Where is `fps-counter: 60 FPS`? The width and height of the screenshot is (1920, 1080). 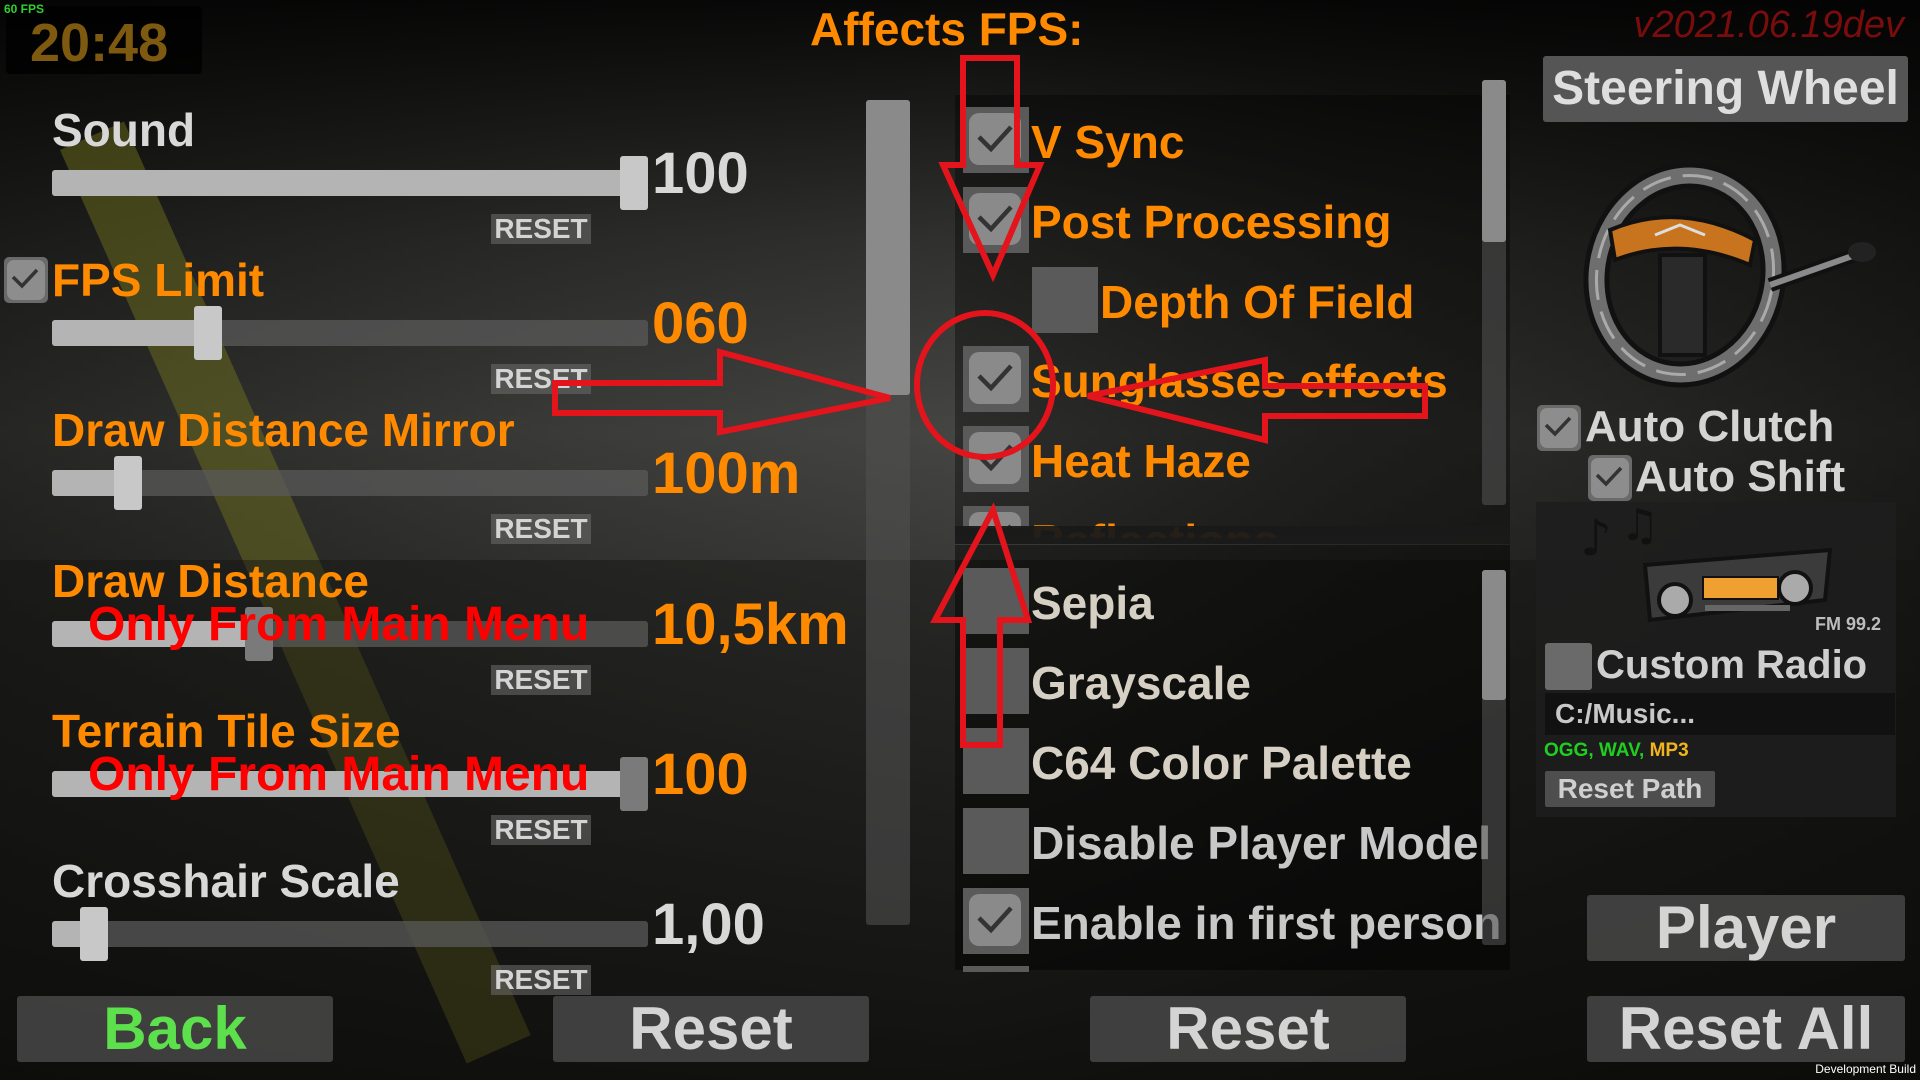 fps-counter: 60 FPS is located at coordinates (24, 9).